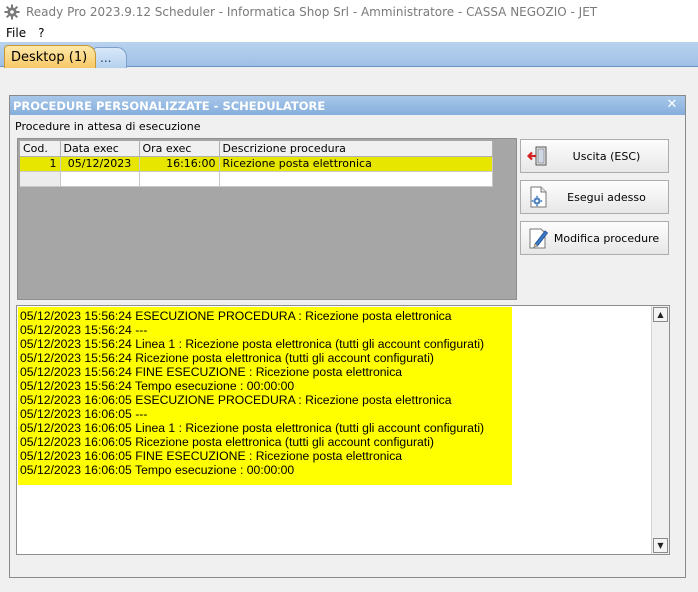 The height and width of the screenshot is (592, 698). I want to click on scroll-up-icon: ▲, so click(660, 314).